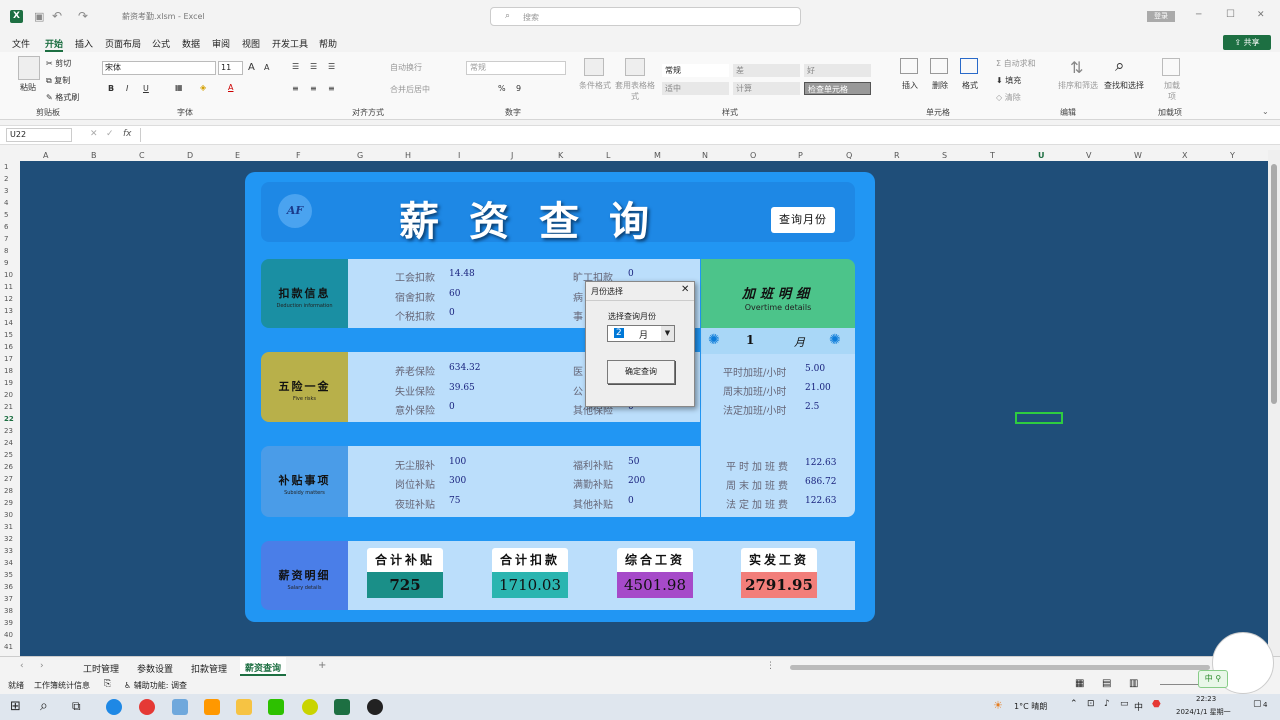  I want to click on column-header: O, so click(753, 155).